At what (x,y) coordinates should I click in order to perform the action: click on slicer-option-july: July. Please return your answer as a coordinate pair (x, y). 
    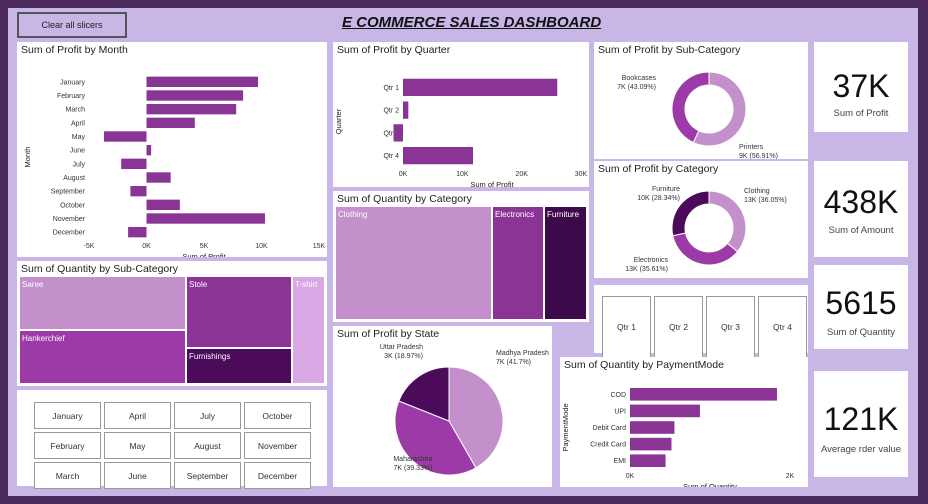
    Looking at the image, I should click on (207, 415).